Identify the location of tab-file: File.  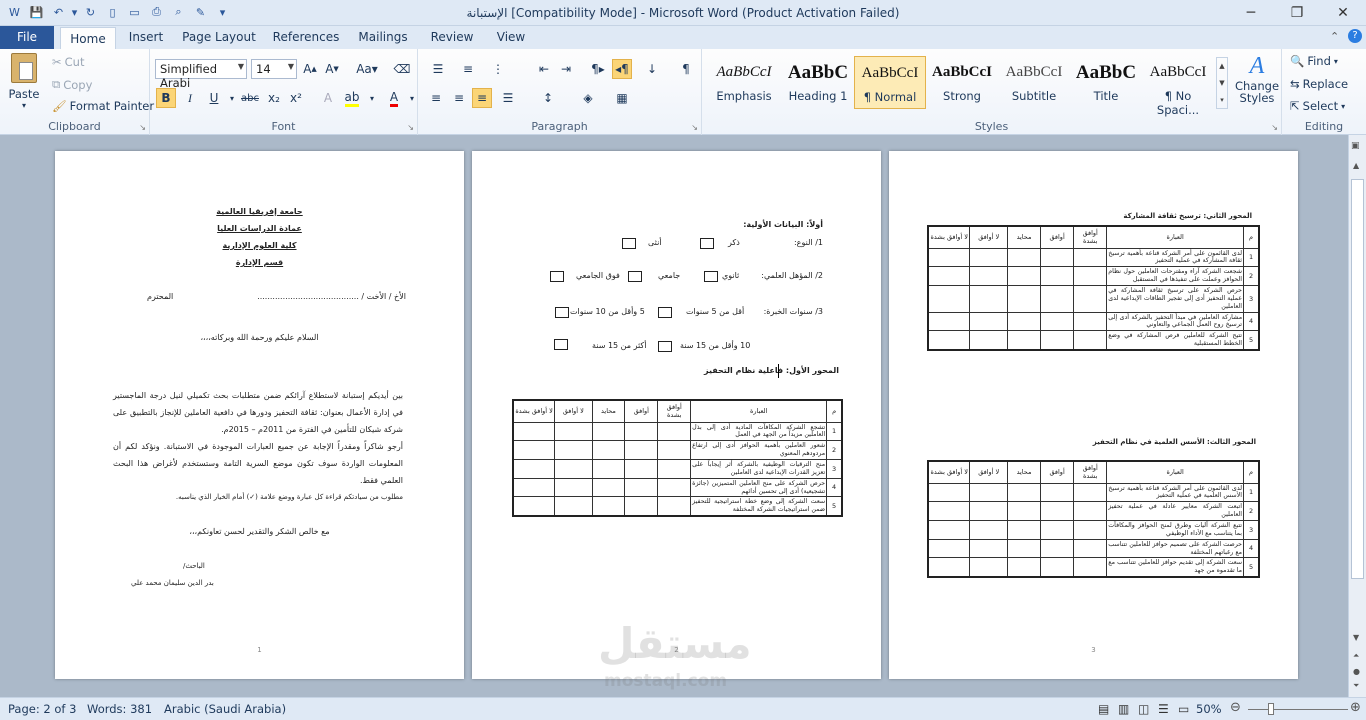
(27, 37).